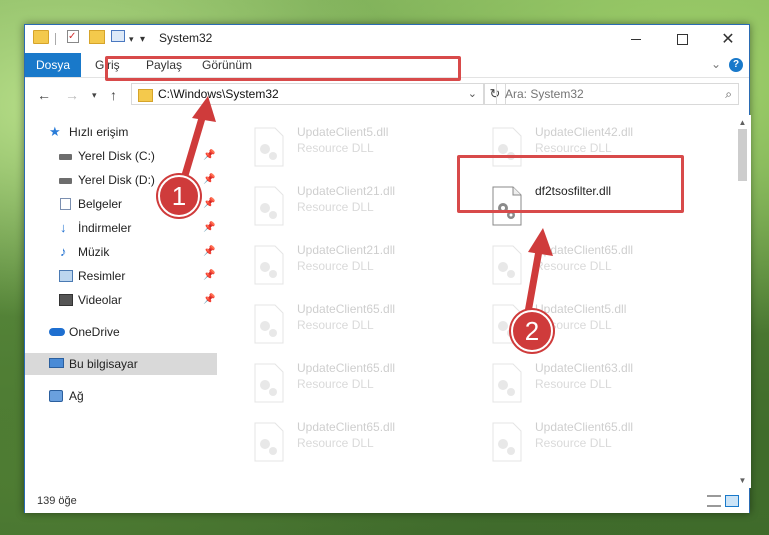  Describe the element at coordinates (532, 331) in the screenshot. I see `callout-badge-2: 2` at that location.